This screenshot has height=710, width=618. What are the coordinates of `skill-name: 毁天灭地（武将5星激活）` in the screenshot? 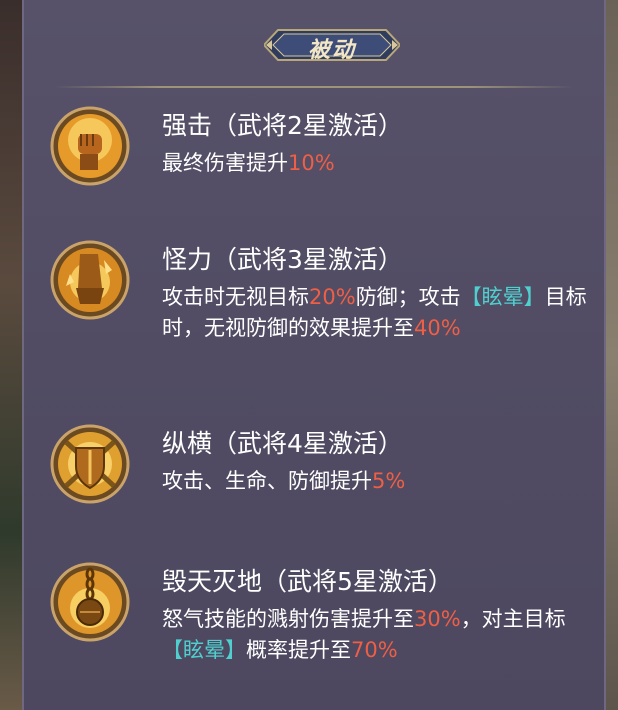 It's located at (307, 581).